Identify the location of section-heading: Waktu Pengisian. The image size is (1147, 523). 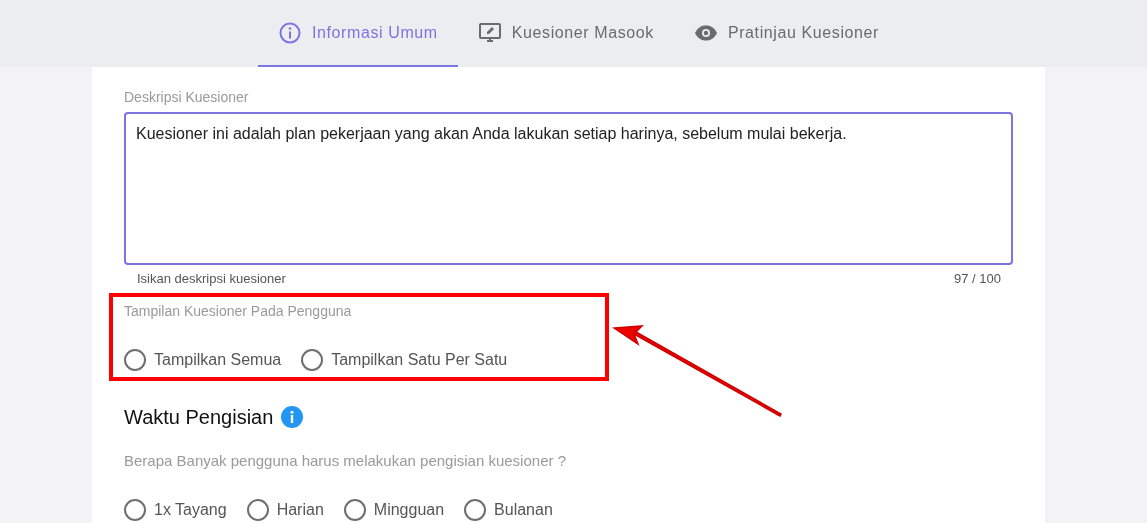
(199, 417).